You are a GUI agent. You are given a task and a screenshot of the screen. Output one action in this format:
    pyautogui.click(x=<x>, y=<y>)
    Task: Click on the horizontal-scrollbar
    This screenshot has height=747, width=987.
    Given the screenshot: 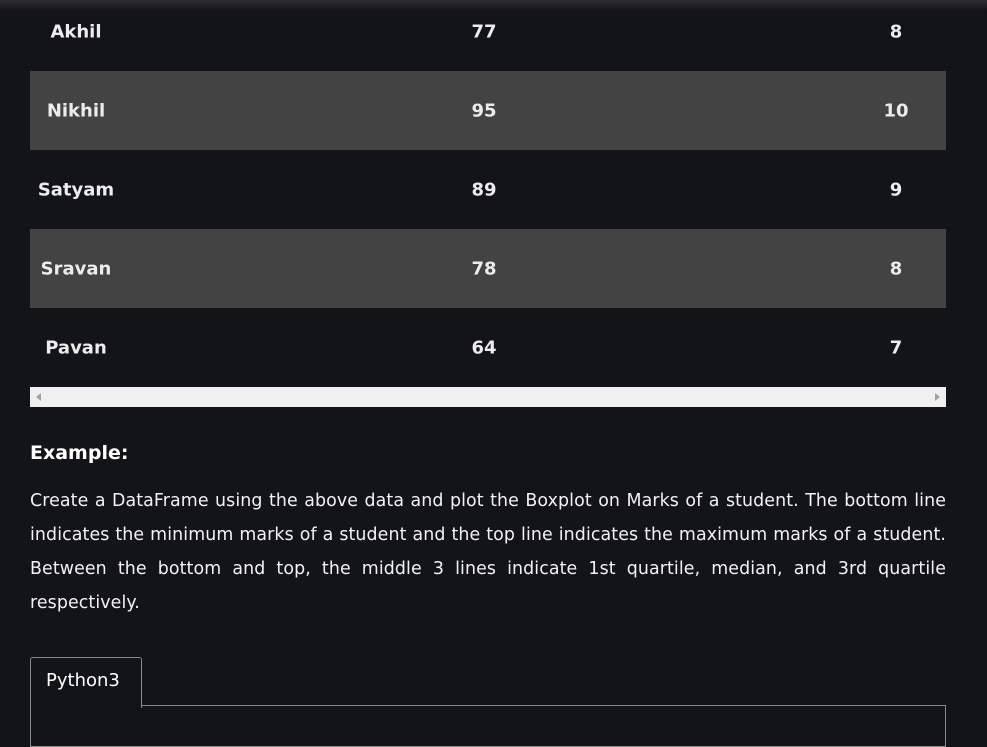 What is the action you would take?
    pyautogui.click(x=488, y=397)
    